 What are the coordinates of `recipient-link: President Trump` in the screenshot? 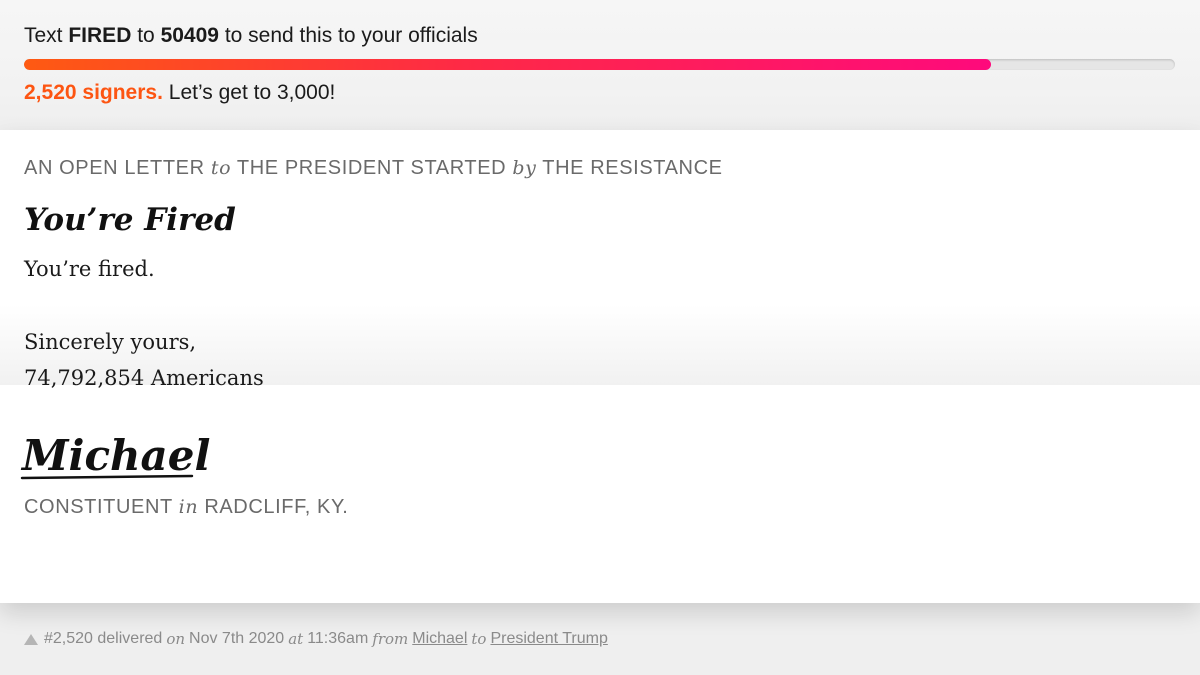 It's located at (548, 639).